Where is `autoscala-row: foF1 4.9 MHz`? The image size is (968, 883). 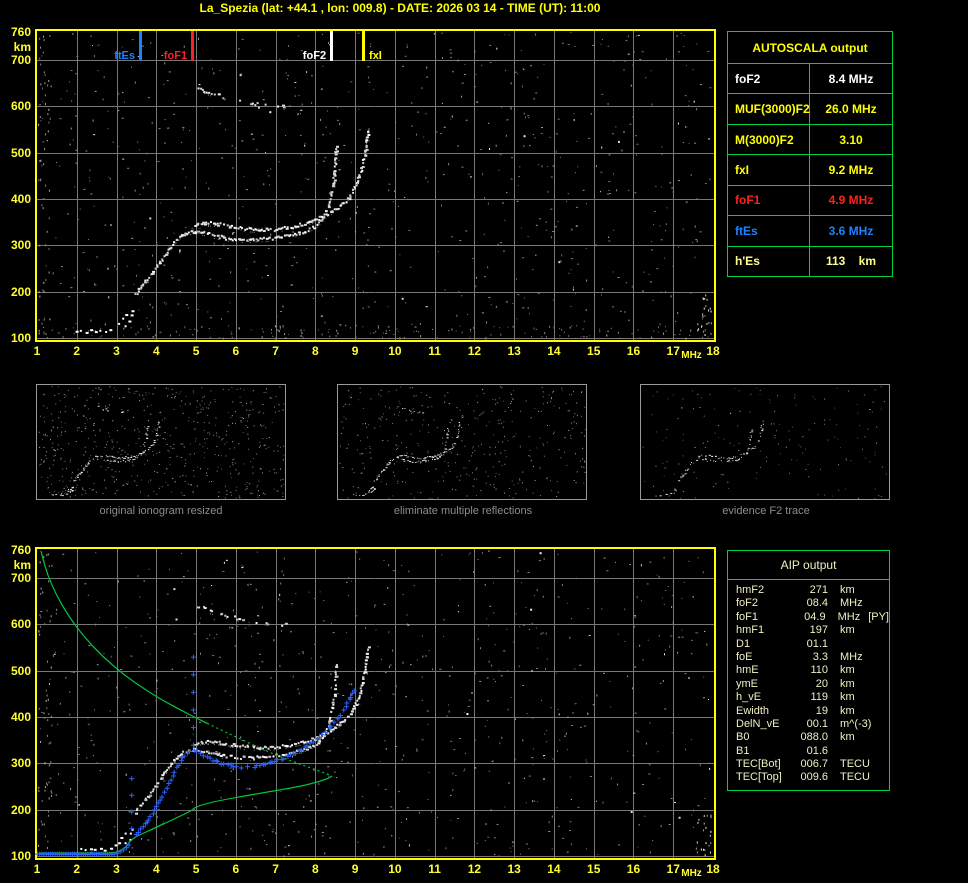 autoscala-row: foF1 4.9 MHz is located at coordinates (810, 201).